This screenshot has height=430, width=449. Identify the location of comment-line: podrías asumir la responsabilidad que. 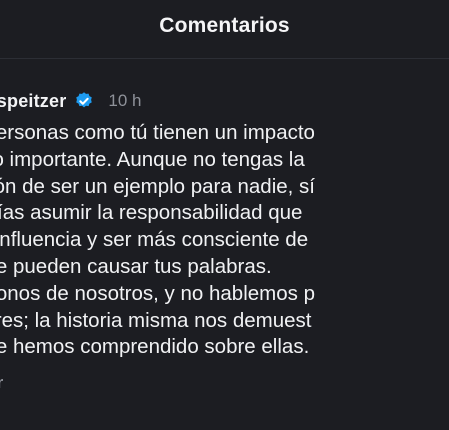
(151, 213).